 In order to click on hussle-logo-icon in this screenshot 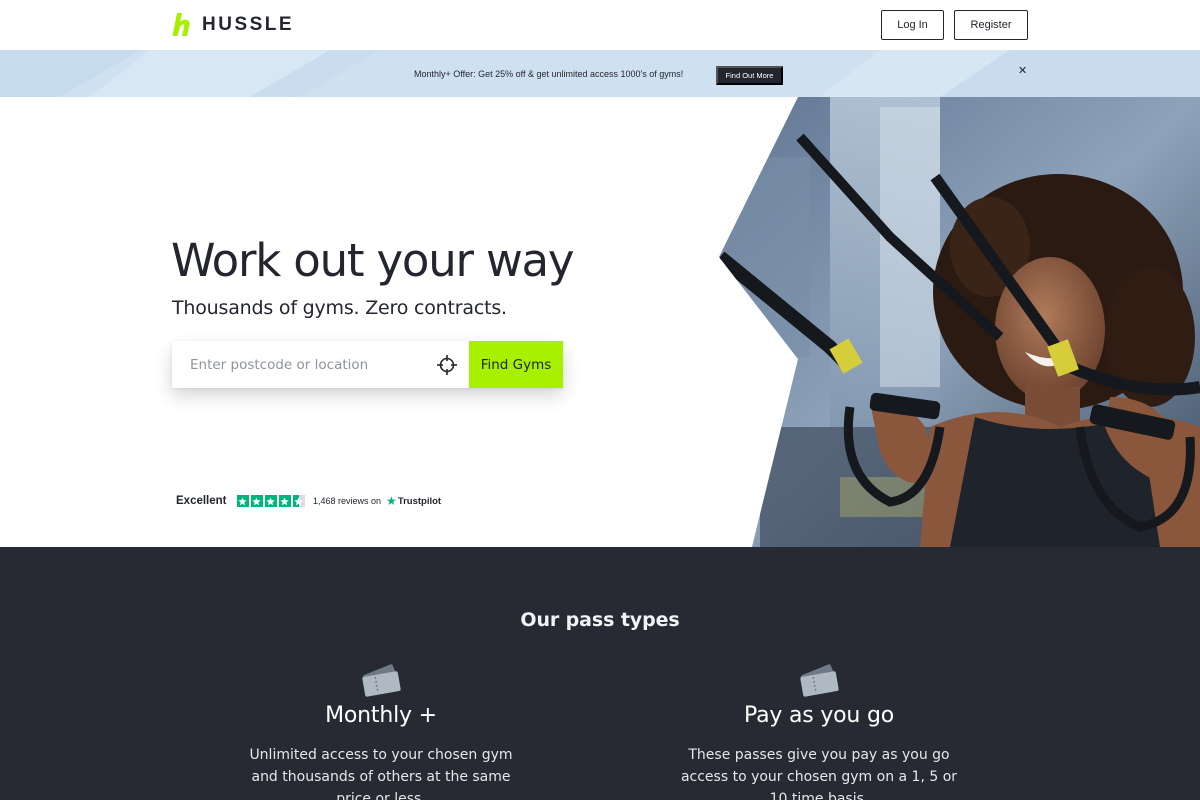, I will do `click(181, 24)`.